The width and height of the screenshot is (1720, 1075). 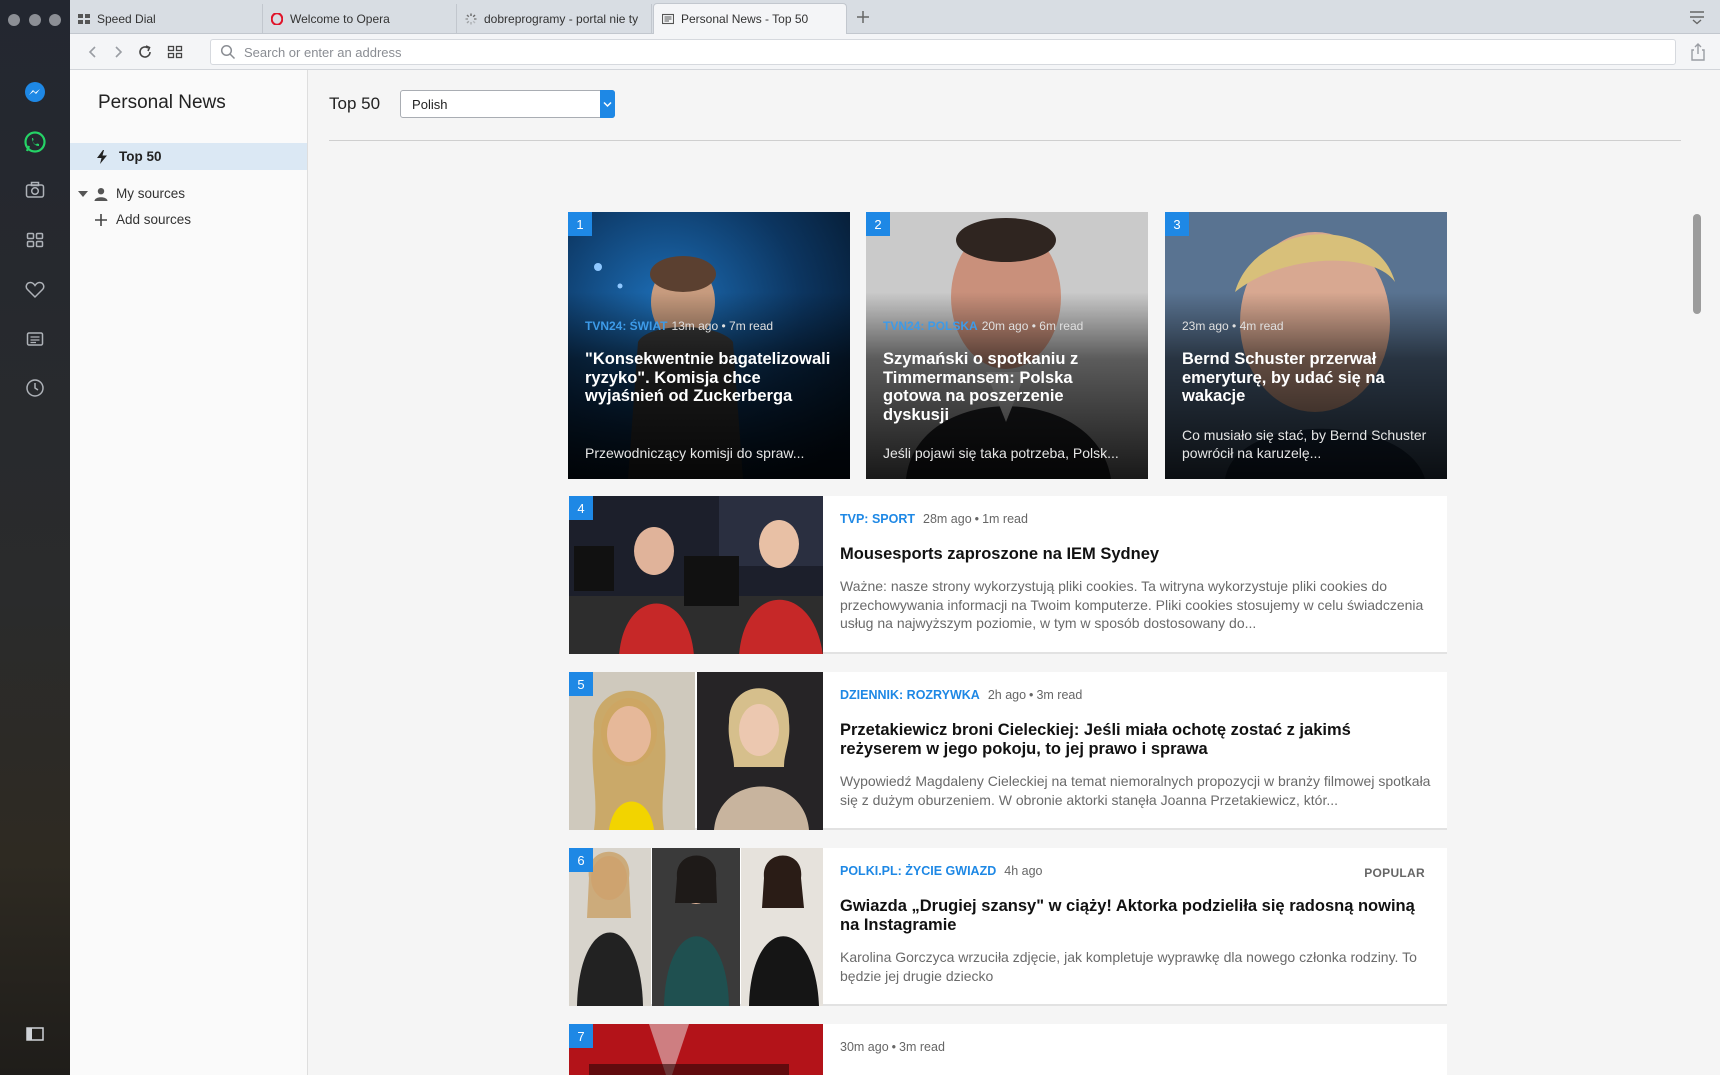 I want to click on rank-badge: 2, so click(x=878, y=224).